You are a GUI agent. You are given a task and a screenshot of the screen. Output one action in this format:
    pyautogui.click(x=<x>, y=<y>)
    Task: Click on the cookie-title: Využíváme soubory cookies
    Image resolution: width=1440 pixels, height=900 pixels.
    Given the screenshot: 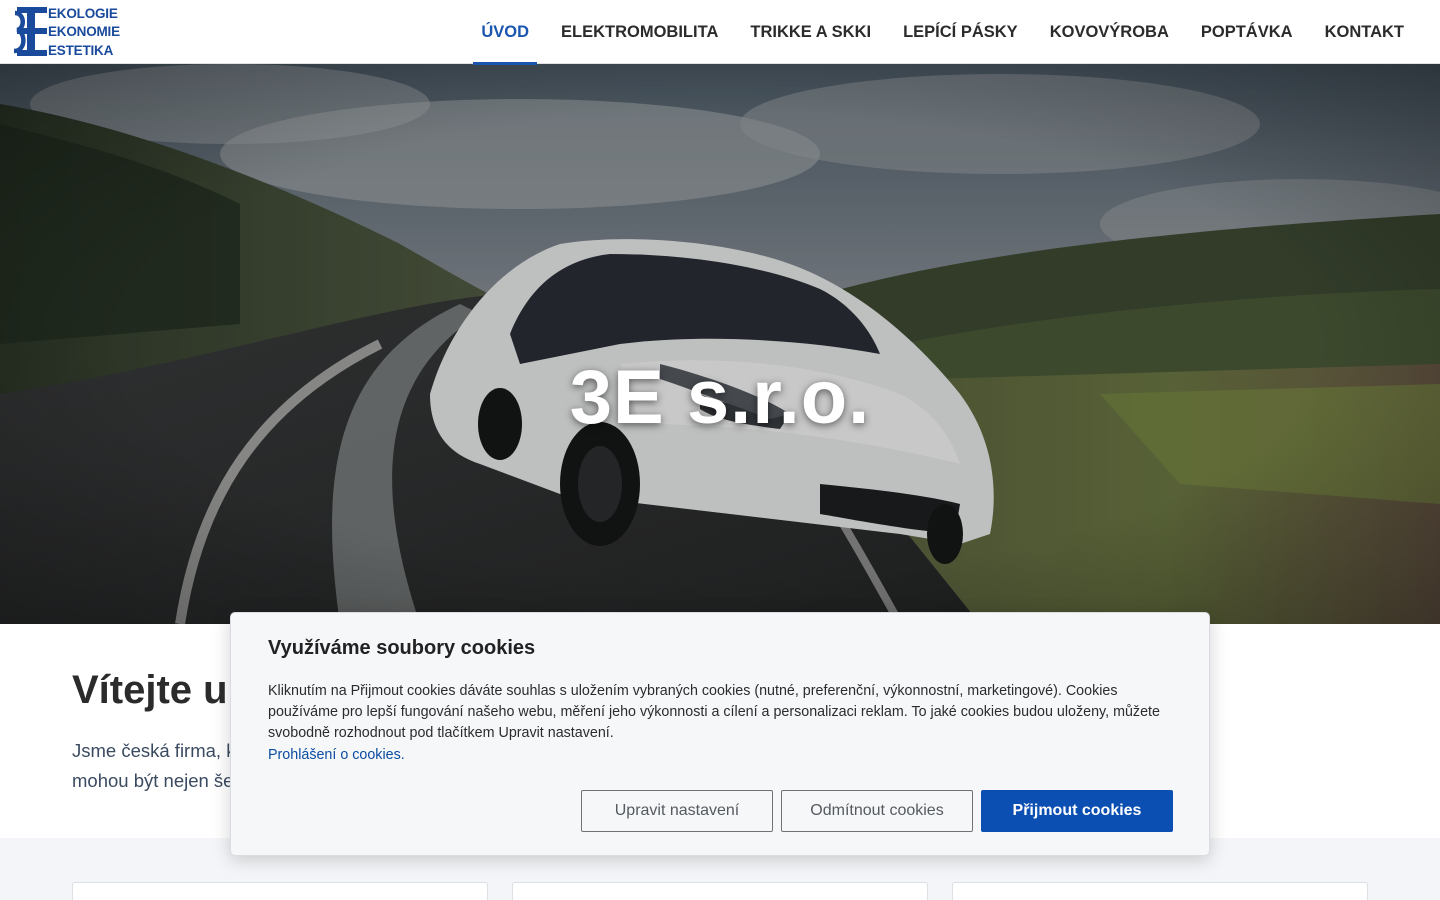 What is the action you would take?
    pyautogui.click(x=402, y=648)
    